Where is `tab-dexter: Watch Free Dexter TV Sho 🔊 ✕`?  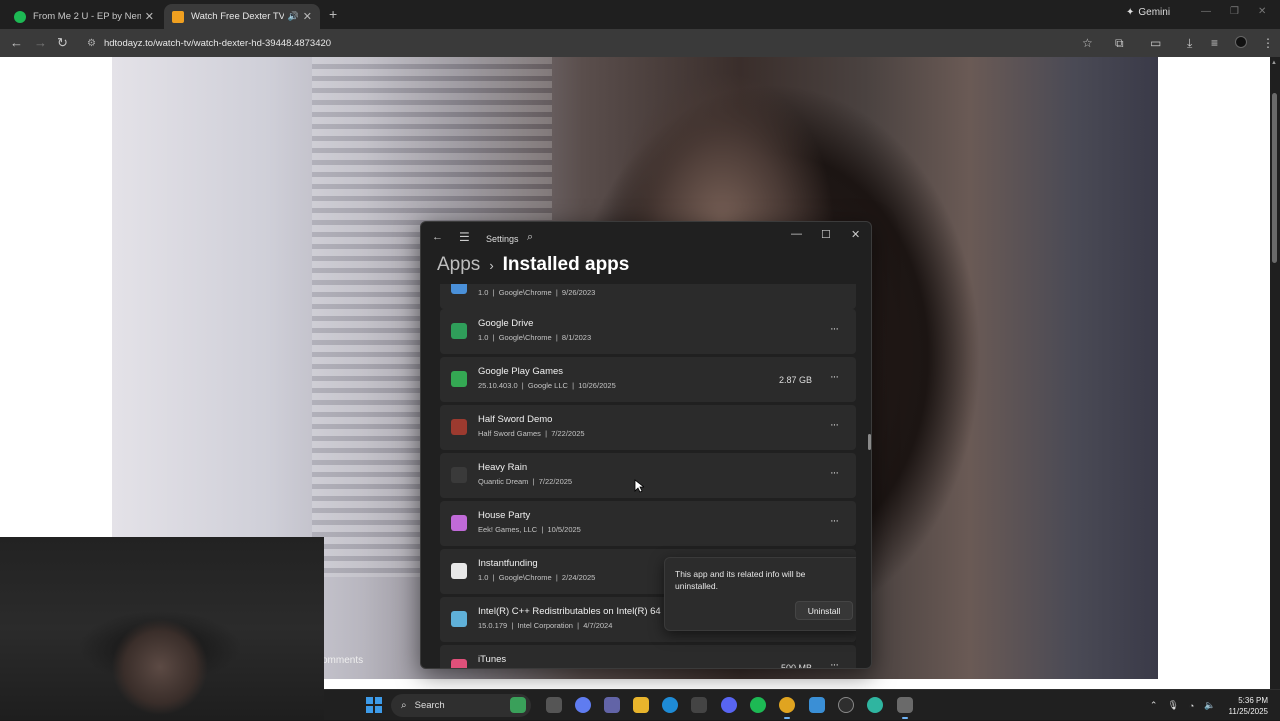 tab-dexter: Watch Free Dexter TV Sho 🔊 ✕ is located at coordinates (242, 16).